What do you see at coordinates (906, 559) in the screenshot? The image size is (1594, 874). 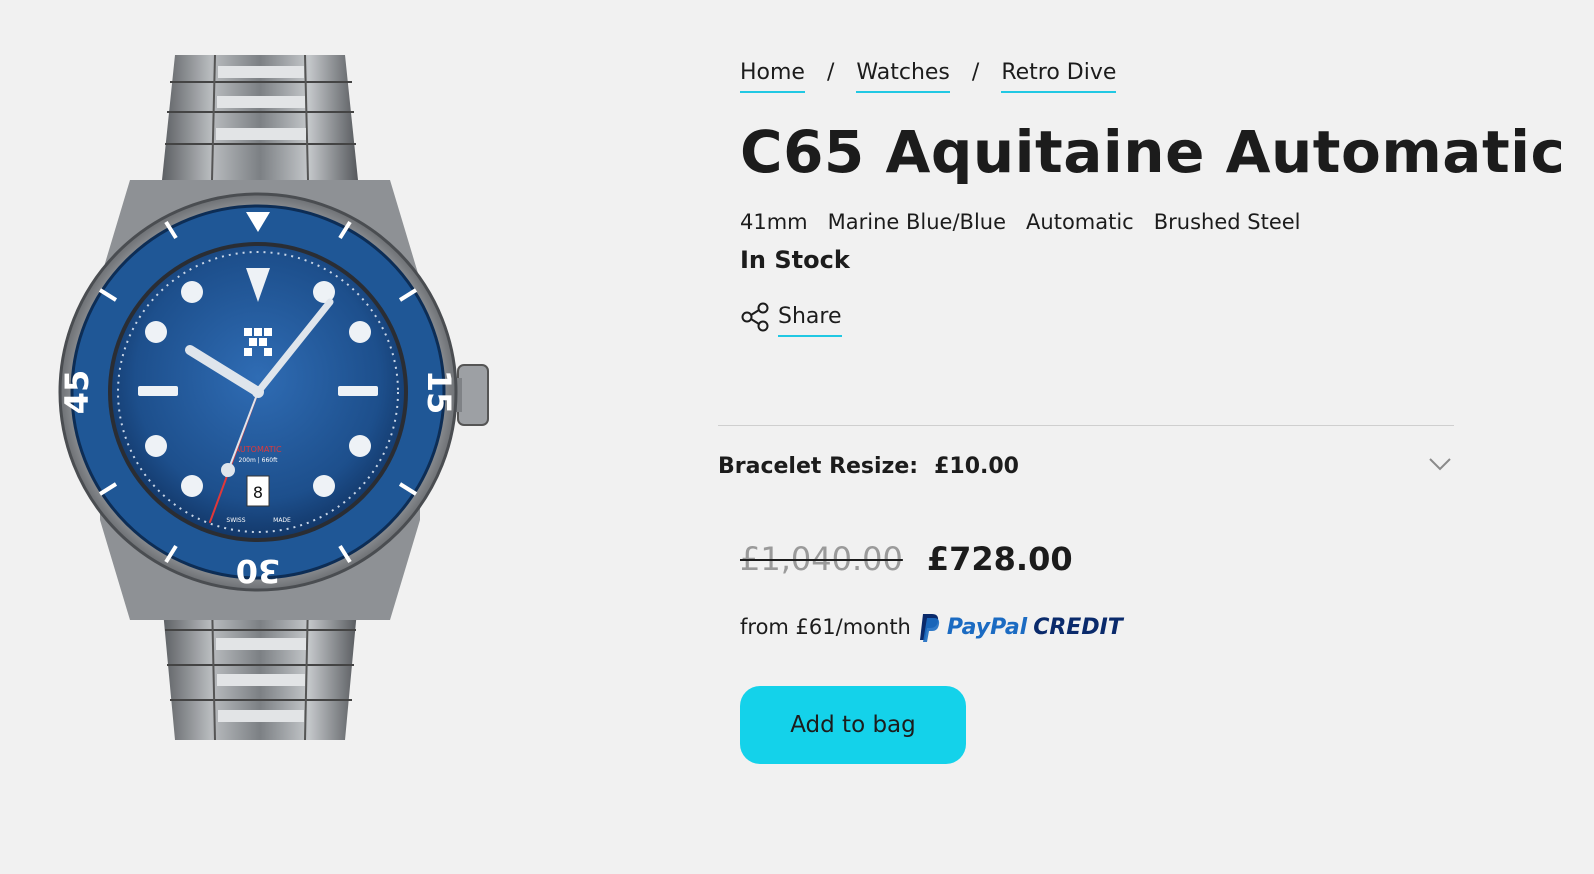 I see `price-block: £1,040.00 £728.00` at bounding box center [906, 559].